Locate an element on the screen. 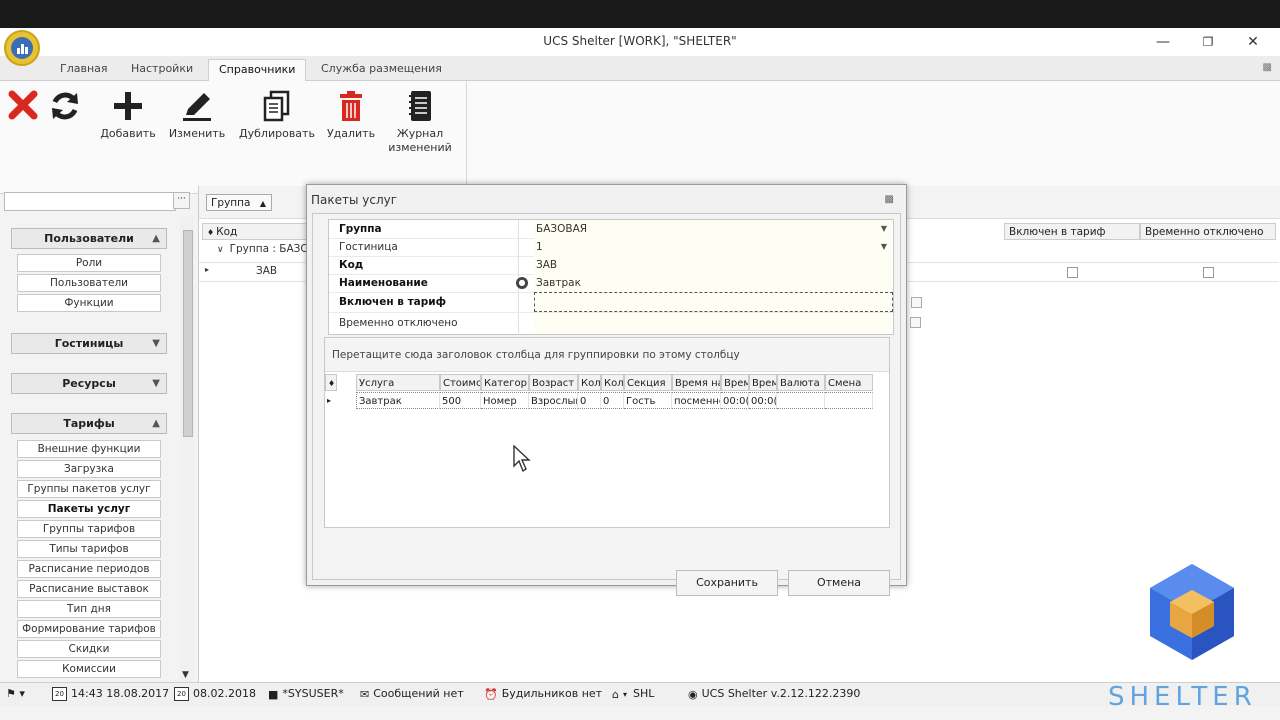 The height and width of the screenshot is (720, 1280). sidebar-group-users: Пользователи ▲ is located at coordinates (89, 238).